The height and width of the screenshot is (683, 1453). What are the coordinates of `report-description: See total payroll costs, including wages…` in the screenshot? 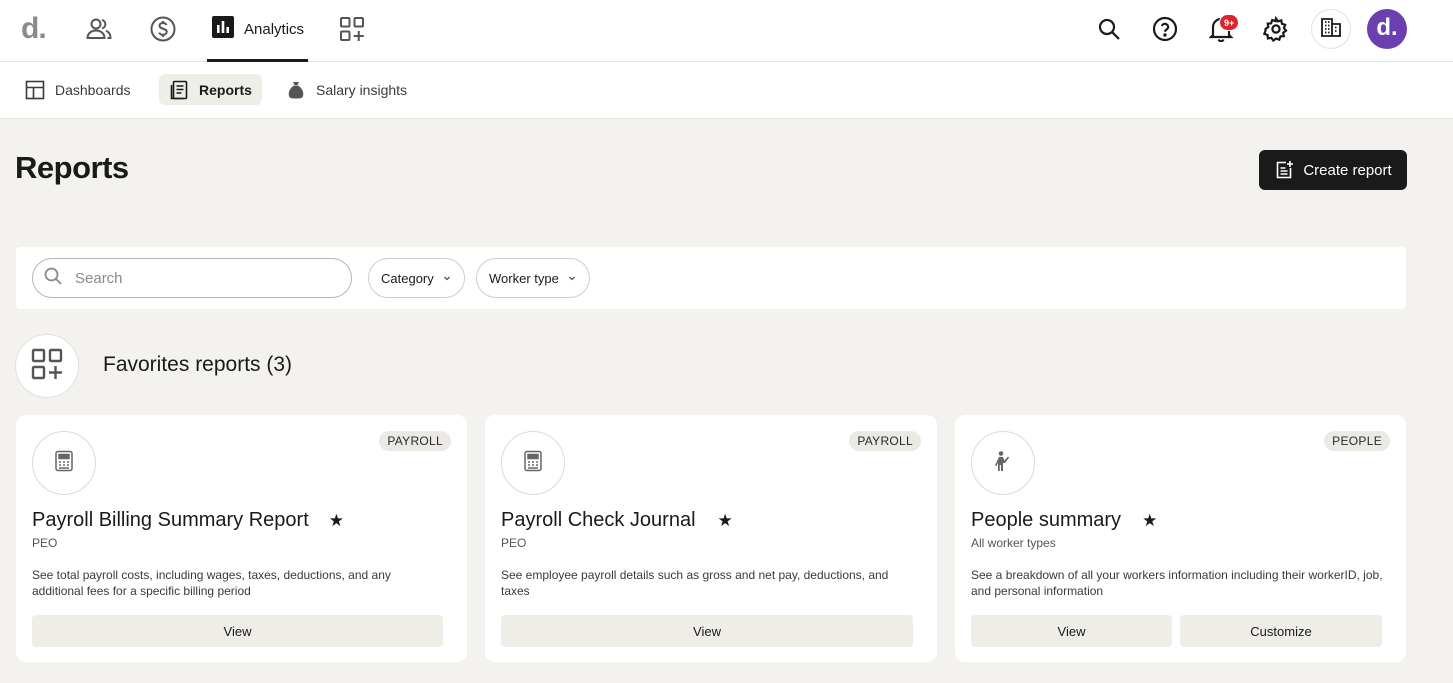 It's located at (211, 583).